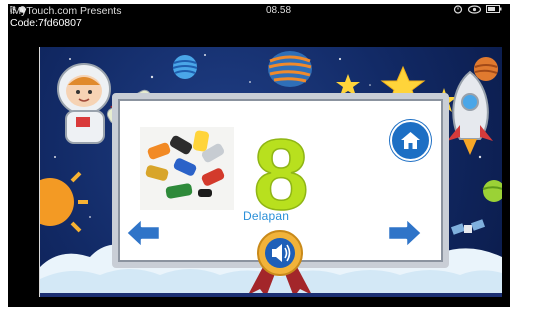 This screenshot has height=309, width=545. What do you see at coordinates (185, 67) in the screenshot?
I see `blue-planet-icon` at bounding box center [185, 67].